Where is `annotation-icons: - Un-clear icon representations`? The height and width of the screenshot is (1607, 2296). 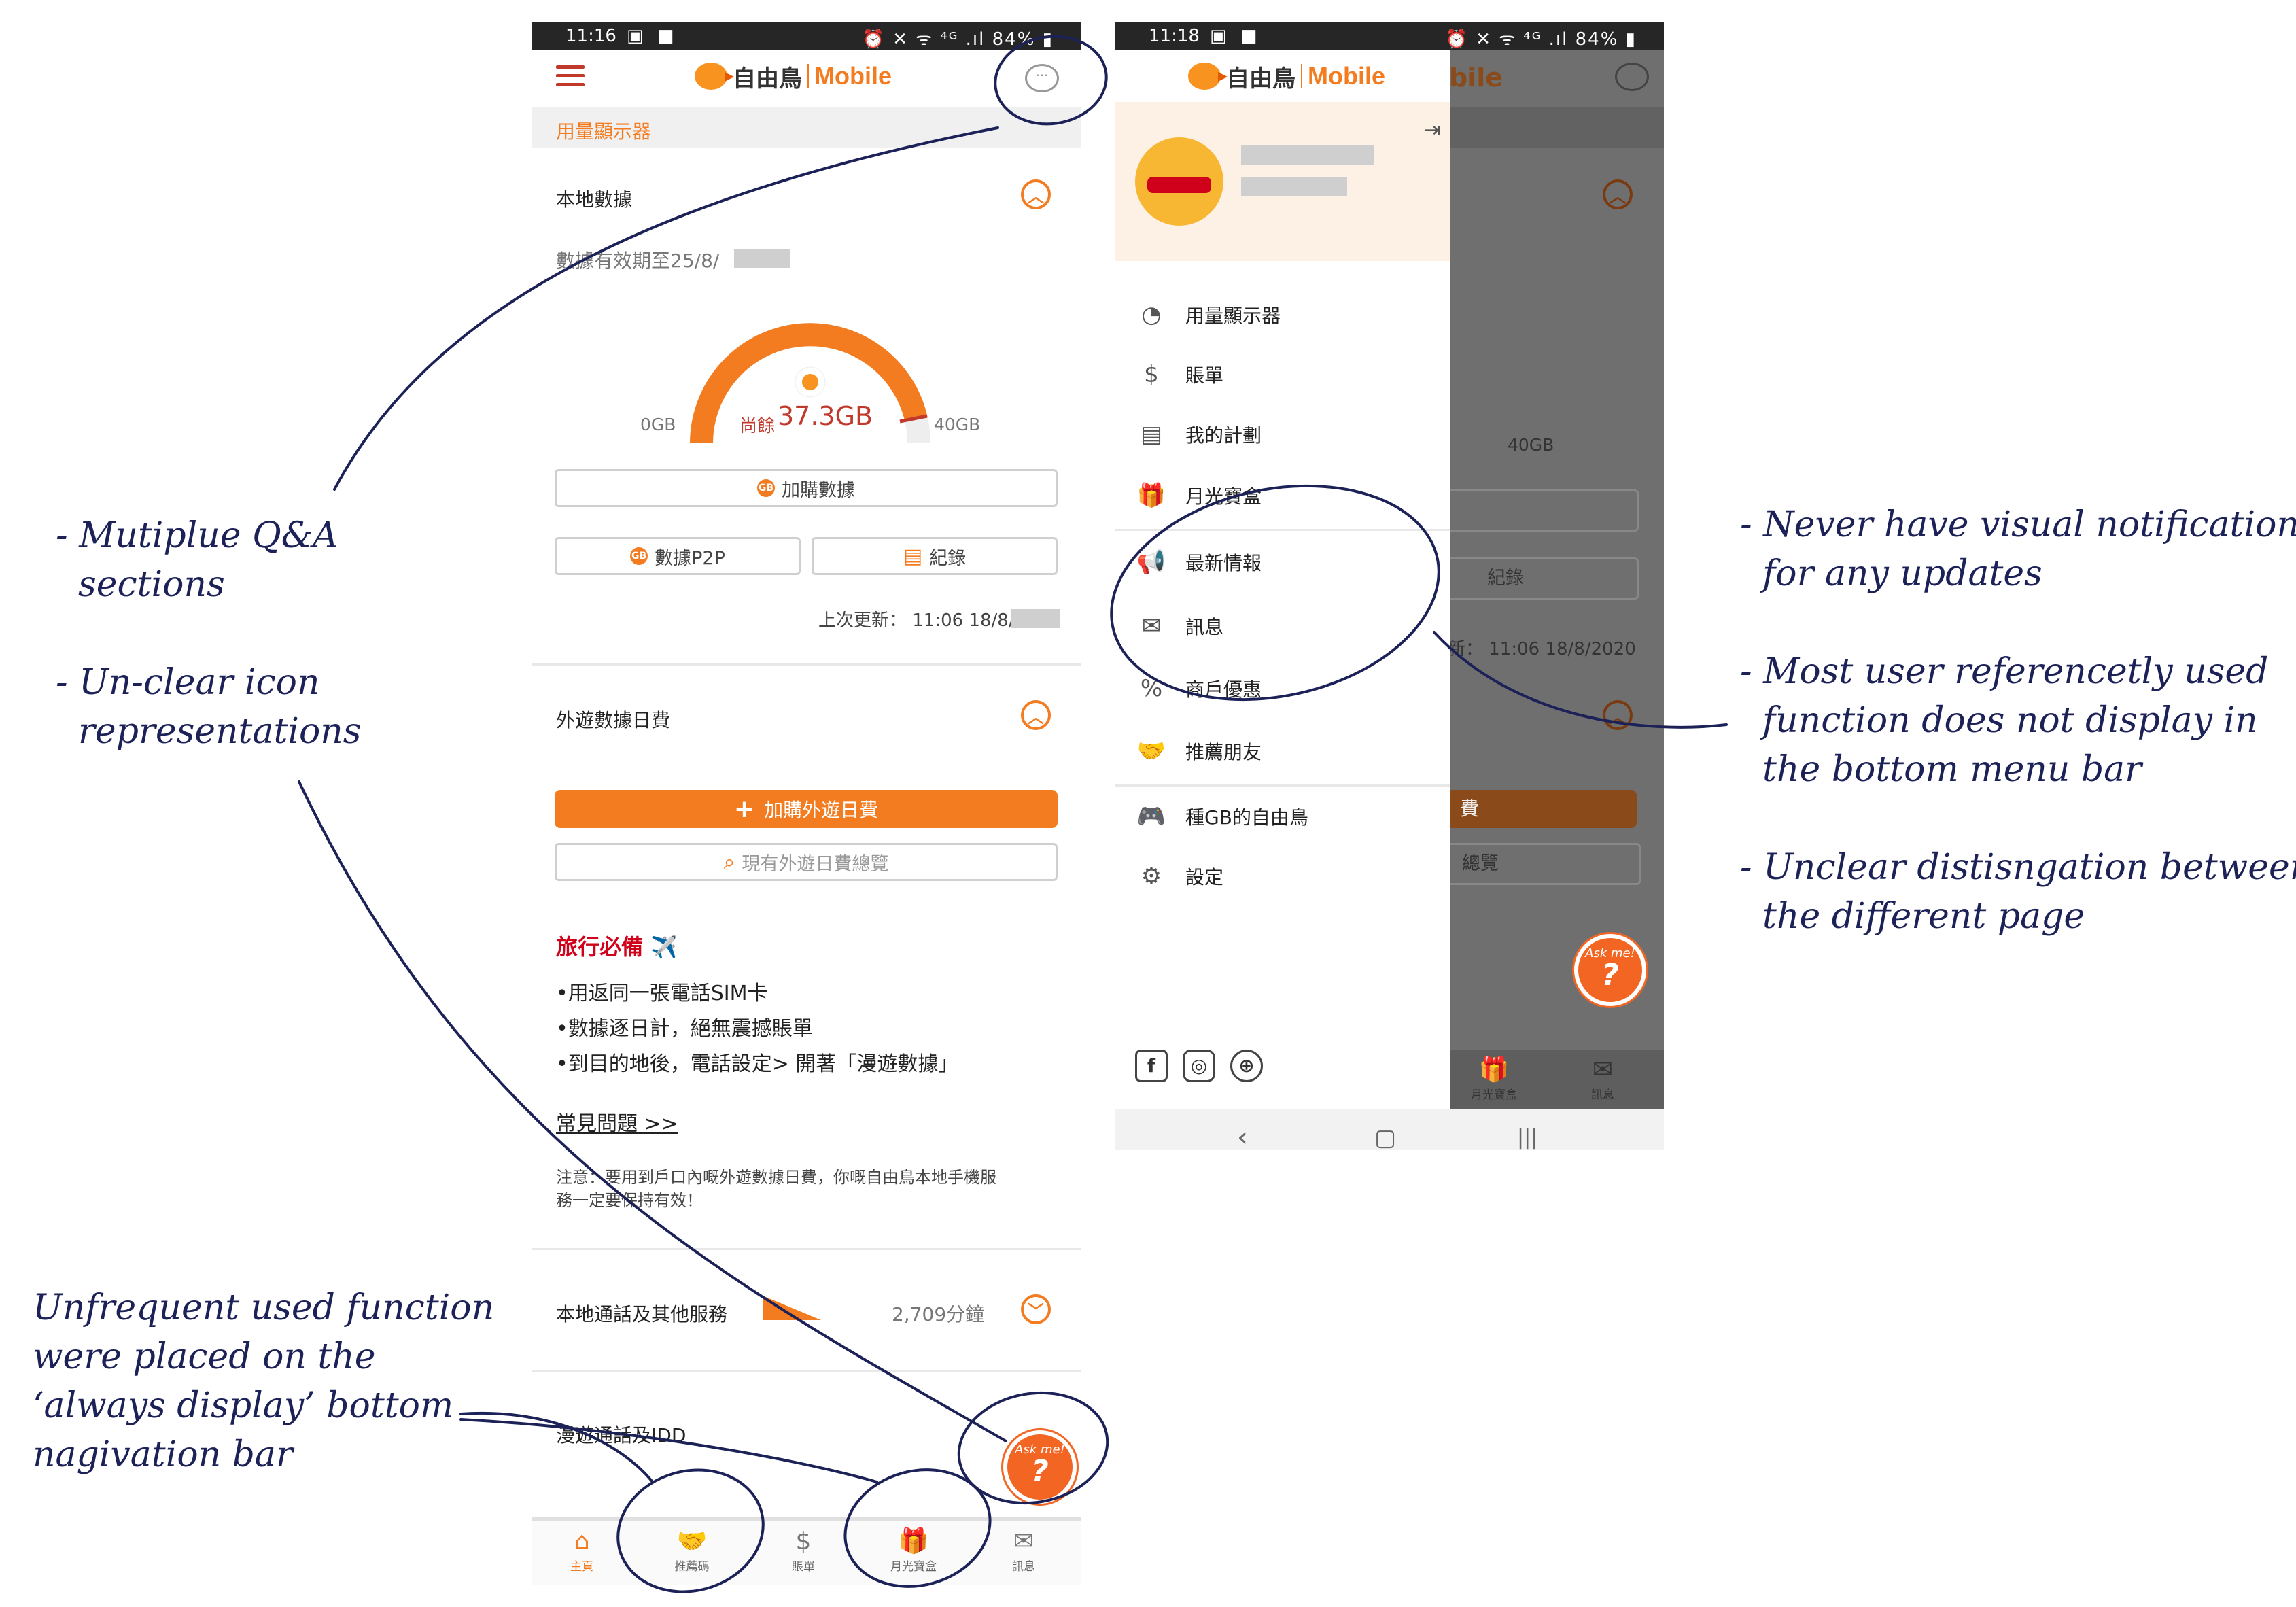 annotation-icons: - Un-clear icon representations is located at coordinates (209, 707).